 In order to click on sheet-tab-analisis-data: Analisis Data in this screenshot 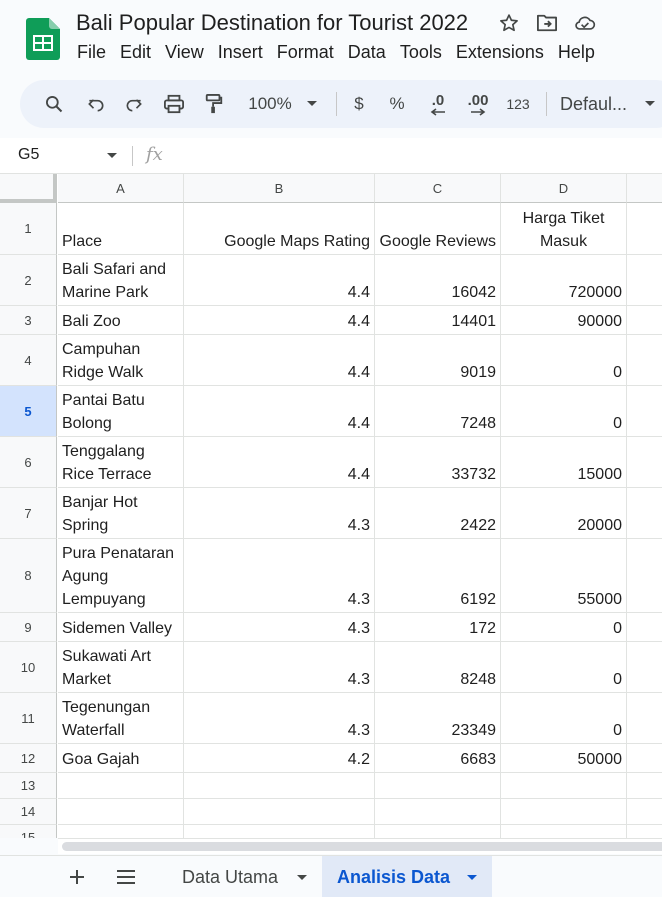, I will do `click(407, 876)`.